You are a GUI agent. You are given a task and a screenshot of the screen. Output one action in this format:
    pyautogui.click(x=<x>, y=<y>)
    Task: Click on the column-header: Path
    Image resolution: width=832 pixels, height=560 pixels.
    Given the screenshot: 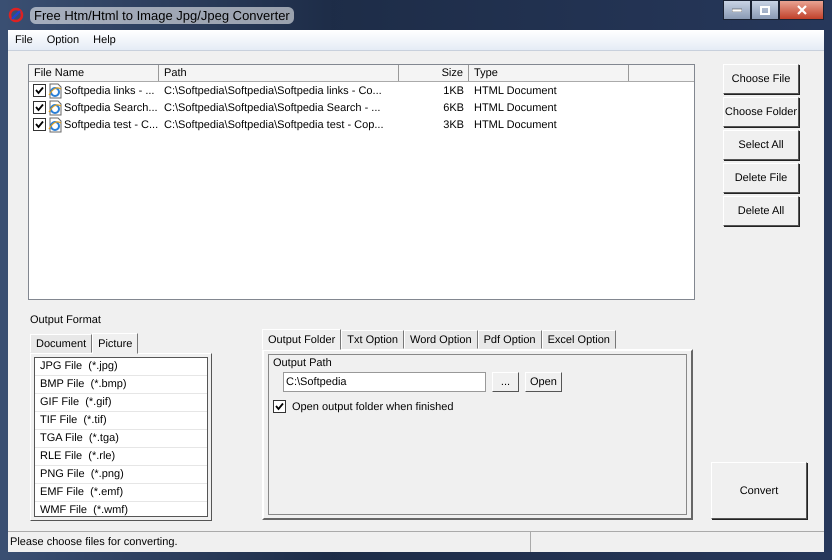 What is the action you would take?
    pyautogui.click(x=279, y=73)
    